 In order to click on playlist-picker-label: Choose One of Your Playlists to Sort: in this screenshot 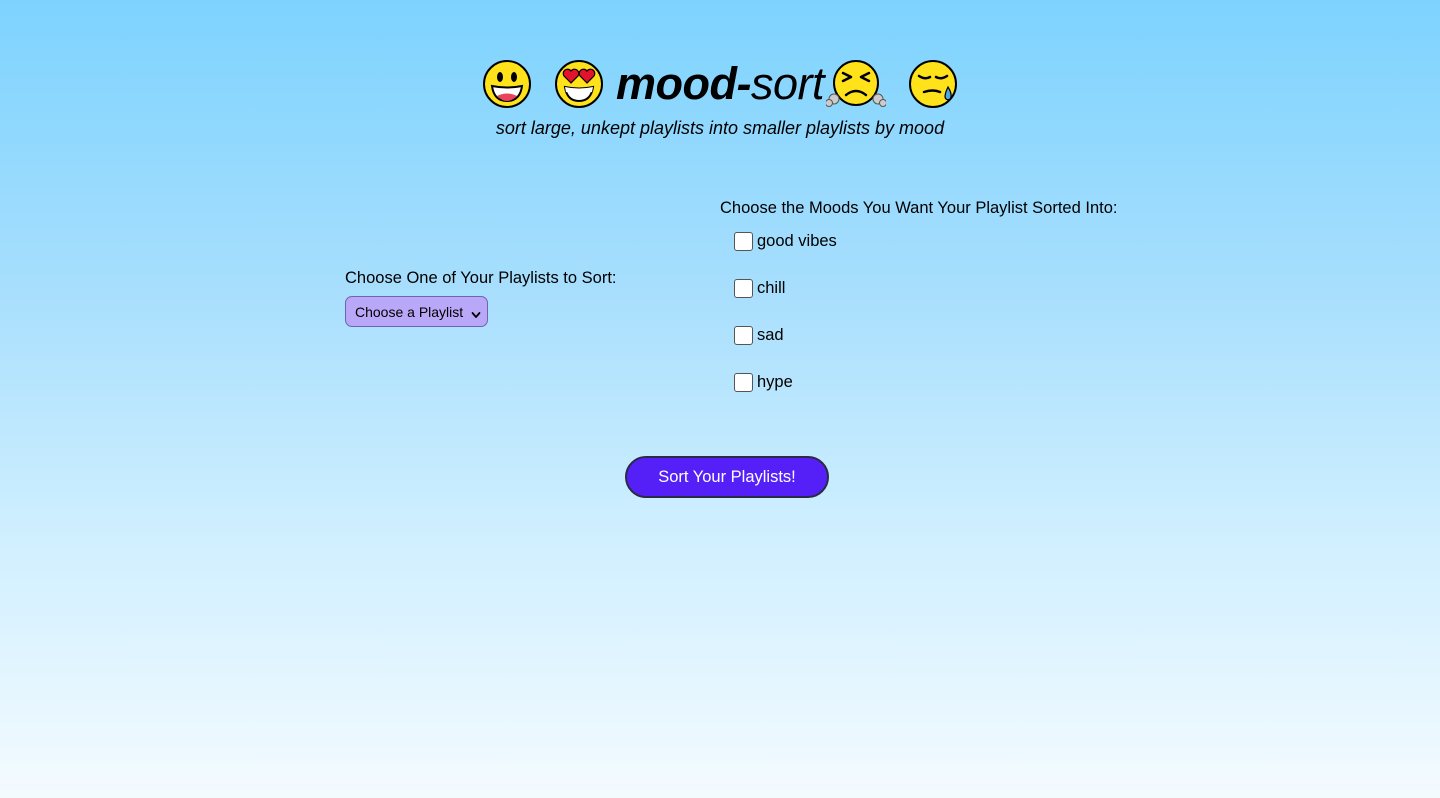, I will do `click(481, 278)`.